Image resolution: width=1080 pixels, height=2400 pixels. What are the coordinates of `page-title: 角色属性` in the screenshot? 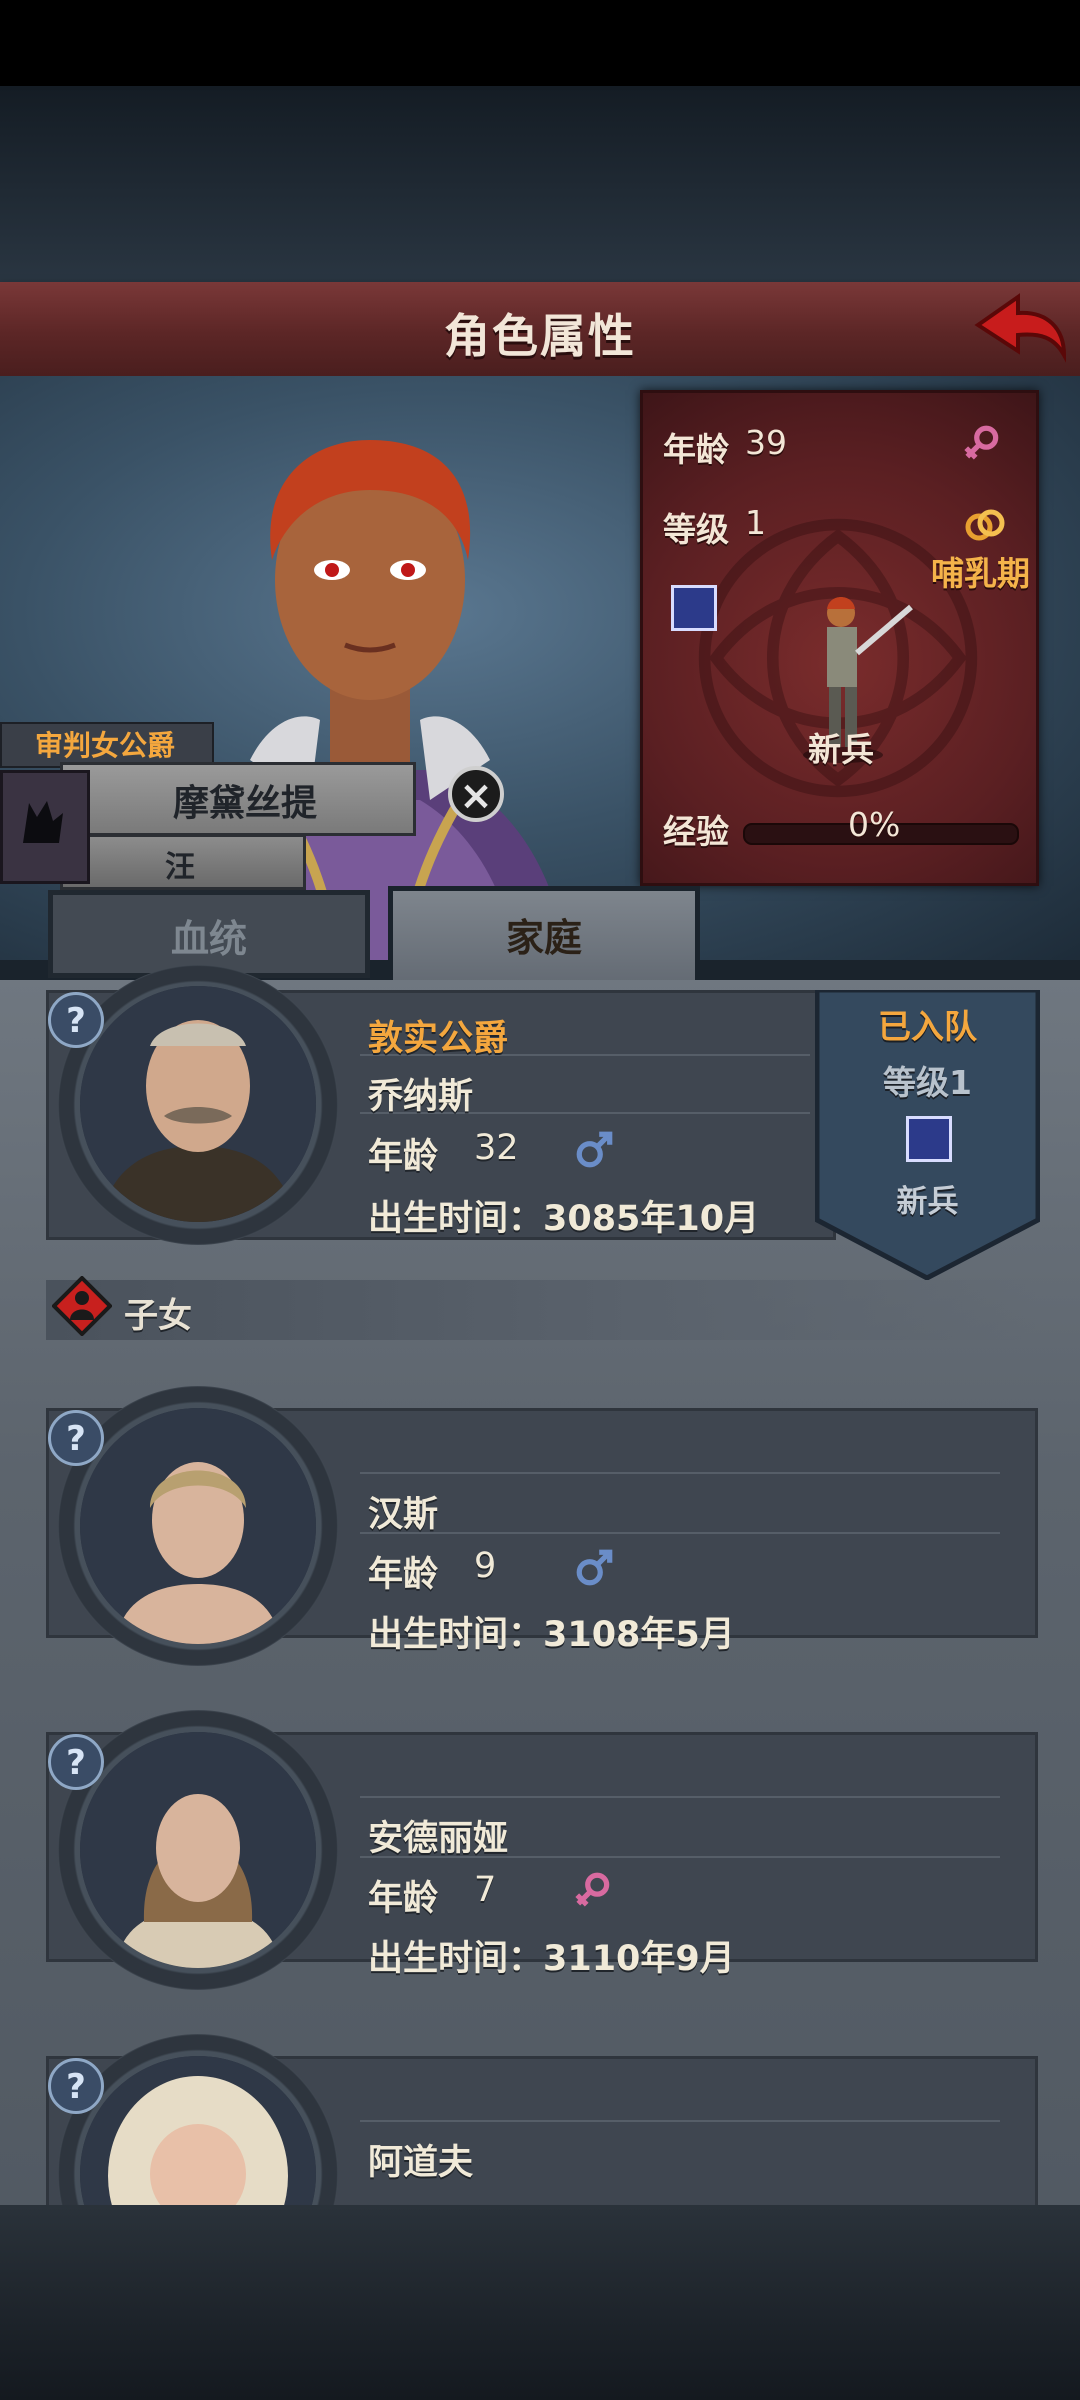 It's located at (540, 336).